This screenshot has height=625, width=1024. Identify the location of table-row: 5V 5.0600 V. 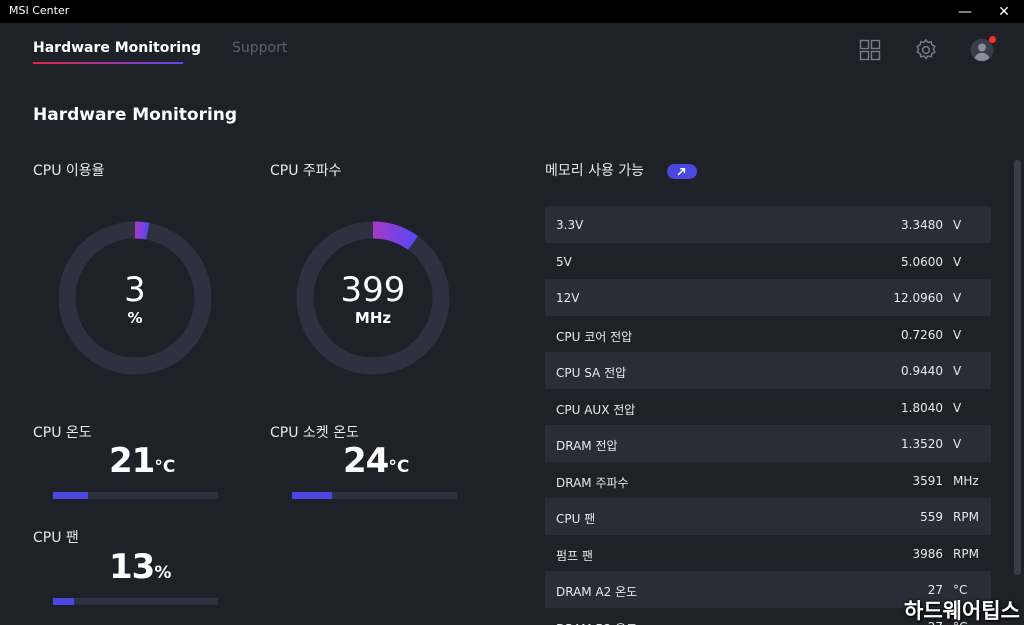
(768, 261).